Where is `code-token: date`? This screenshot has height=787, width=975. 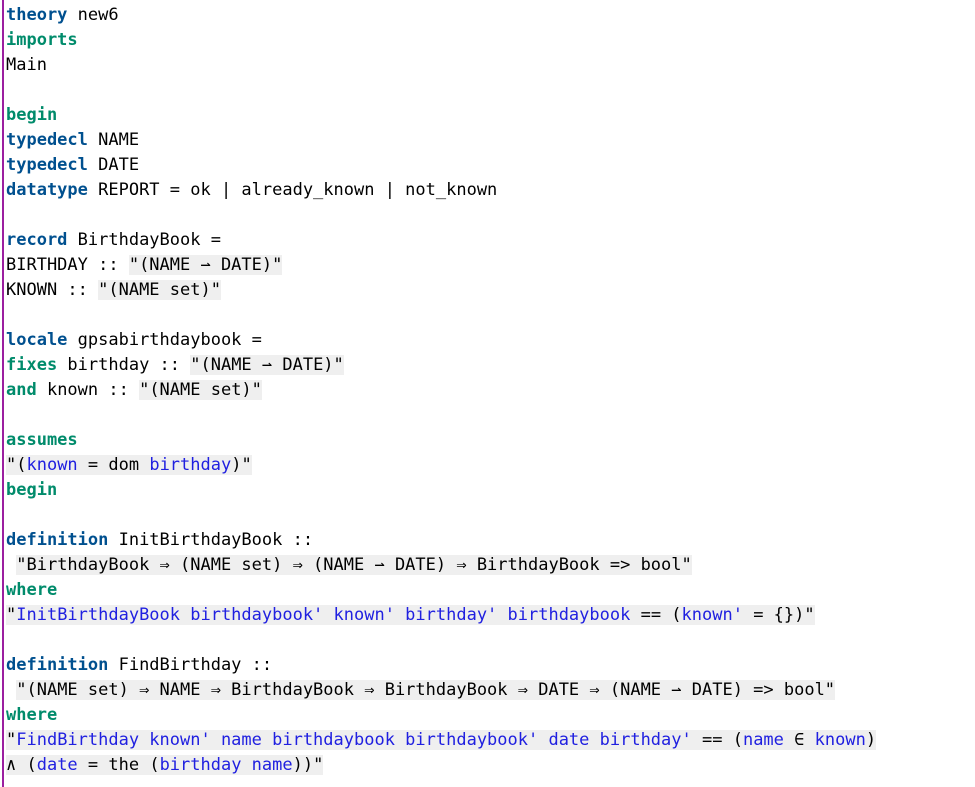
code-token: date is located at coordinates (57, 765).